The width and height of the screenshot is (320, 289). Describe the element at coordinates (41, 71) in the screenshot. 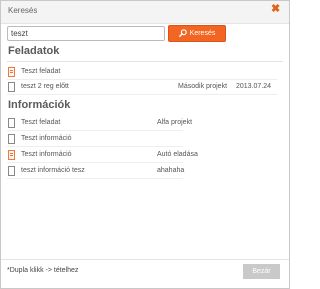

I see `task-name: Teszt feladat` at that location.